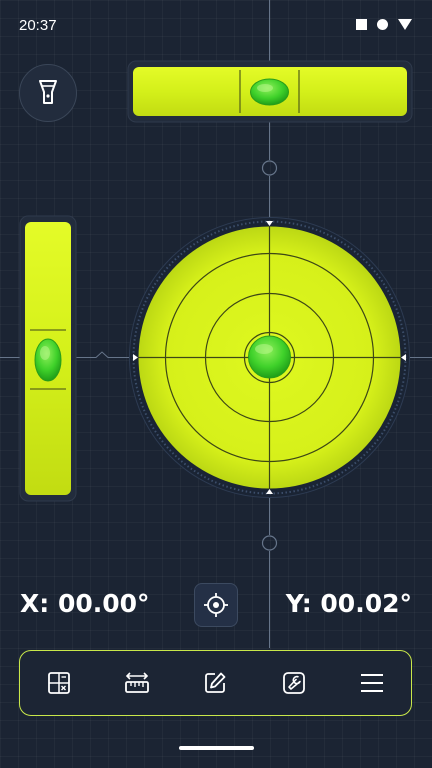  I want to click on tools-icon, so click(293, 683).